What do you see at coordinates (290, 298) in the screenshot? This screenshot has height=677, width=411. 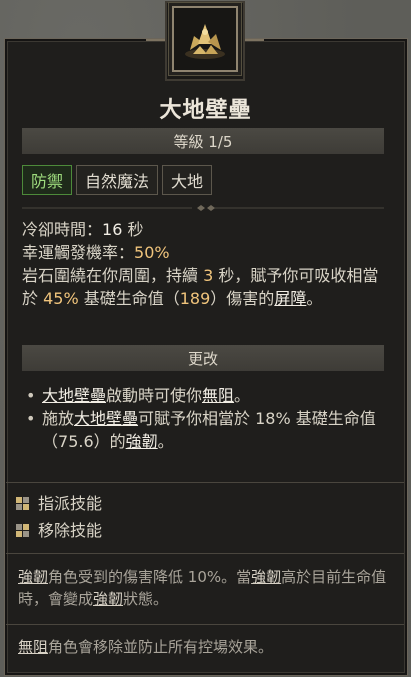 I see `barrier-keyword: 屏障` at bounding box center [290, 298].